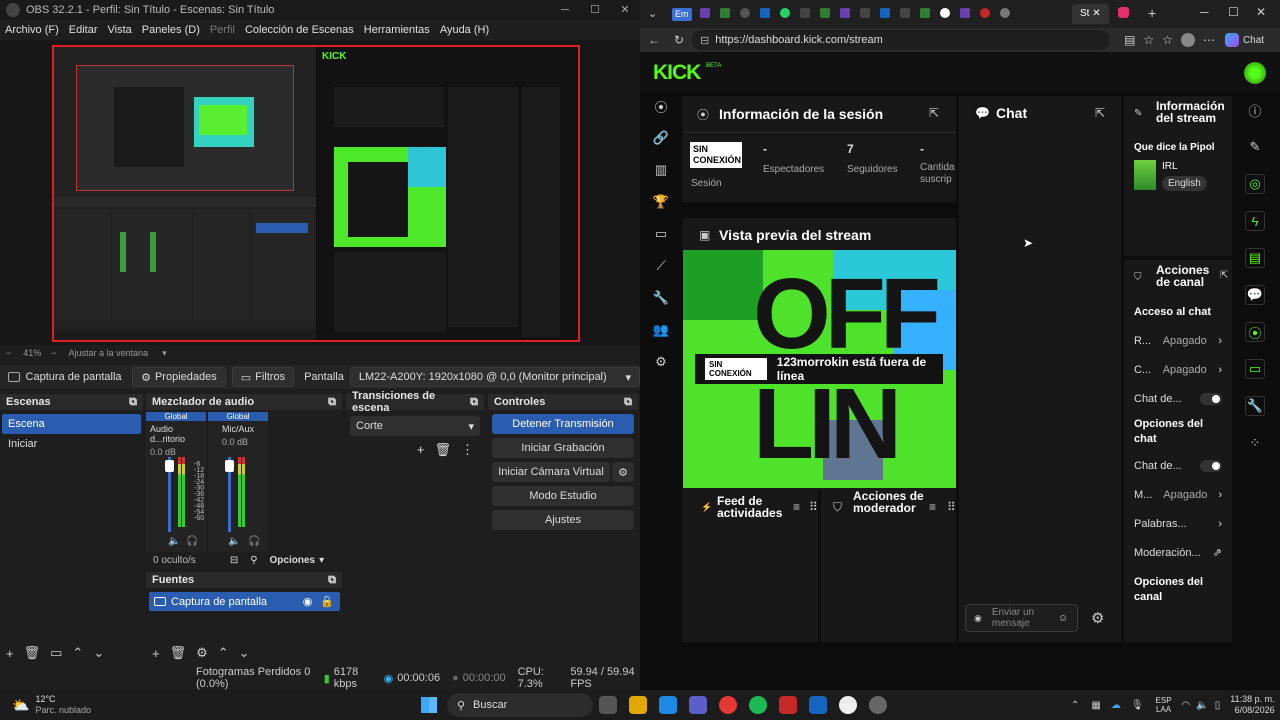  What do you see at coordinates (308, 601) in the screenshot?
I see `eye-icon: ◉` at bounding box center [308, 601].